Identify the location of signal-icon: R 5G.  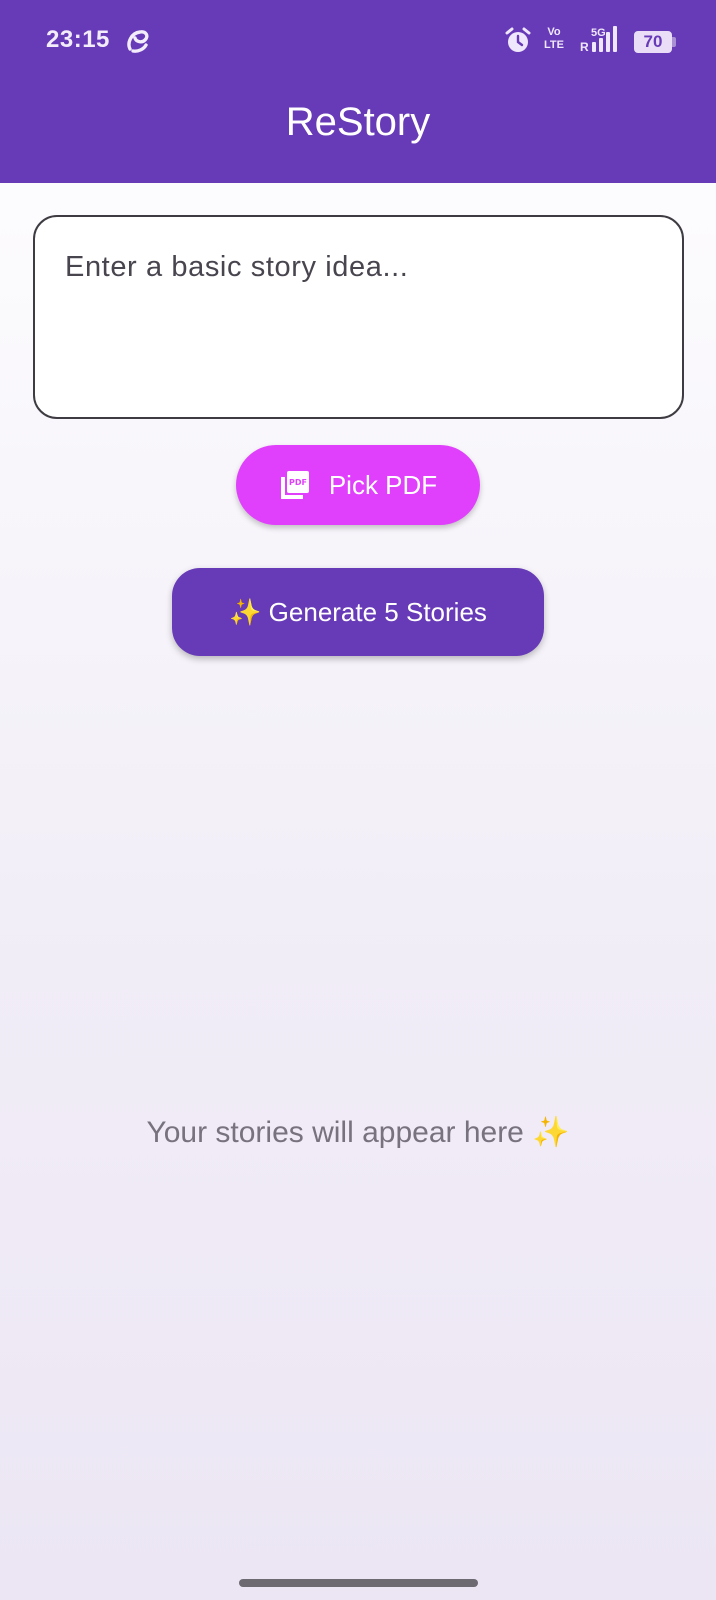
(598, 40).